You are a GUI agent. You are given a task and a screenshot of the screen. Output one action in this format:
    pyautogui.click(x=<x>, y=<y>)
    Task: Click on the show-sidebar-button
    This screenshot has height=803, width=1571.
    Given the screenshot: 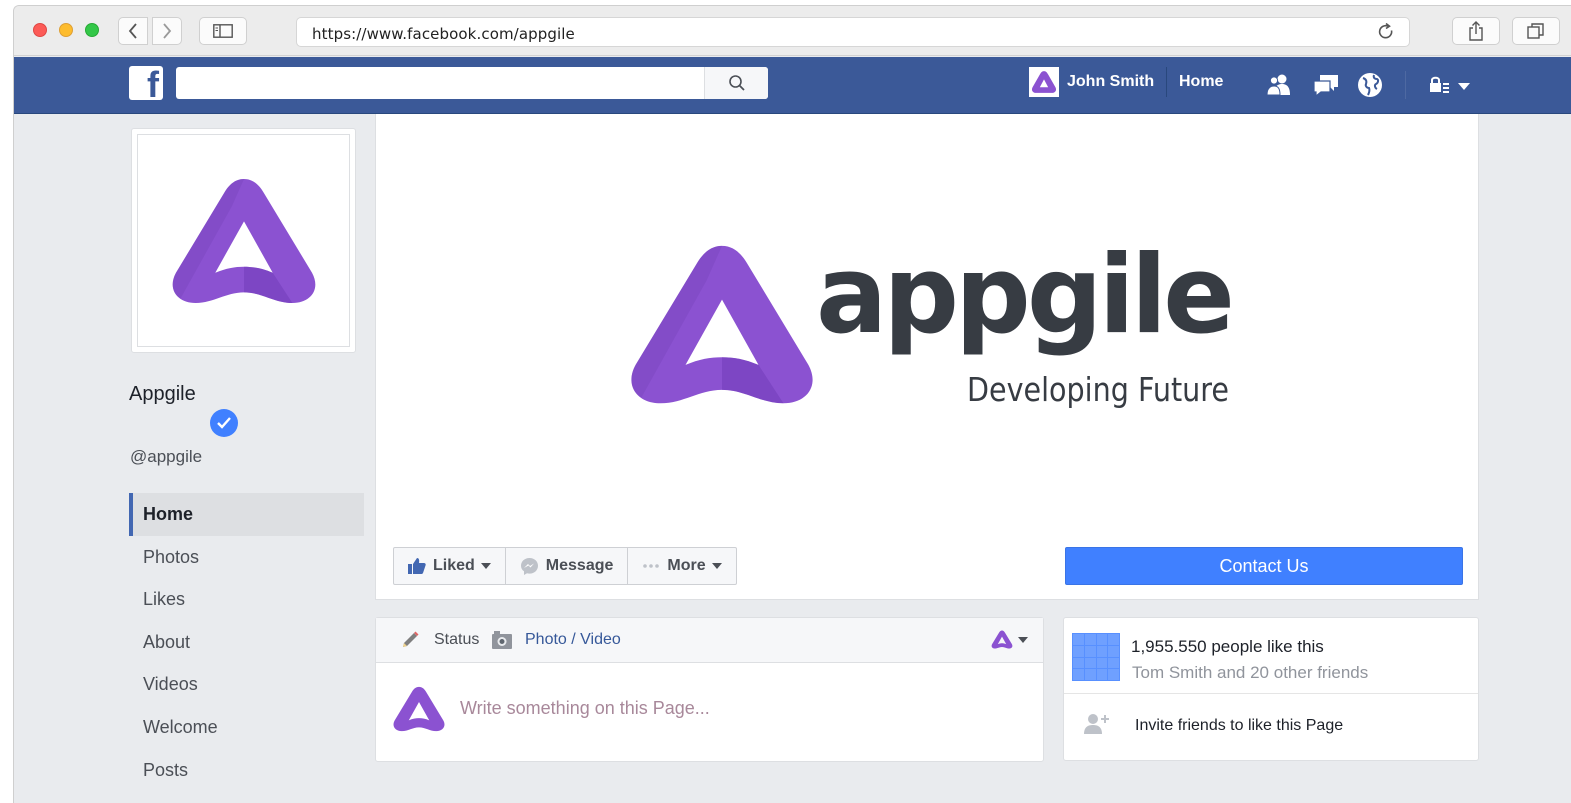 What is the action you would take?
    pyautogui.click(x=223, y=31)
    